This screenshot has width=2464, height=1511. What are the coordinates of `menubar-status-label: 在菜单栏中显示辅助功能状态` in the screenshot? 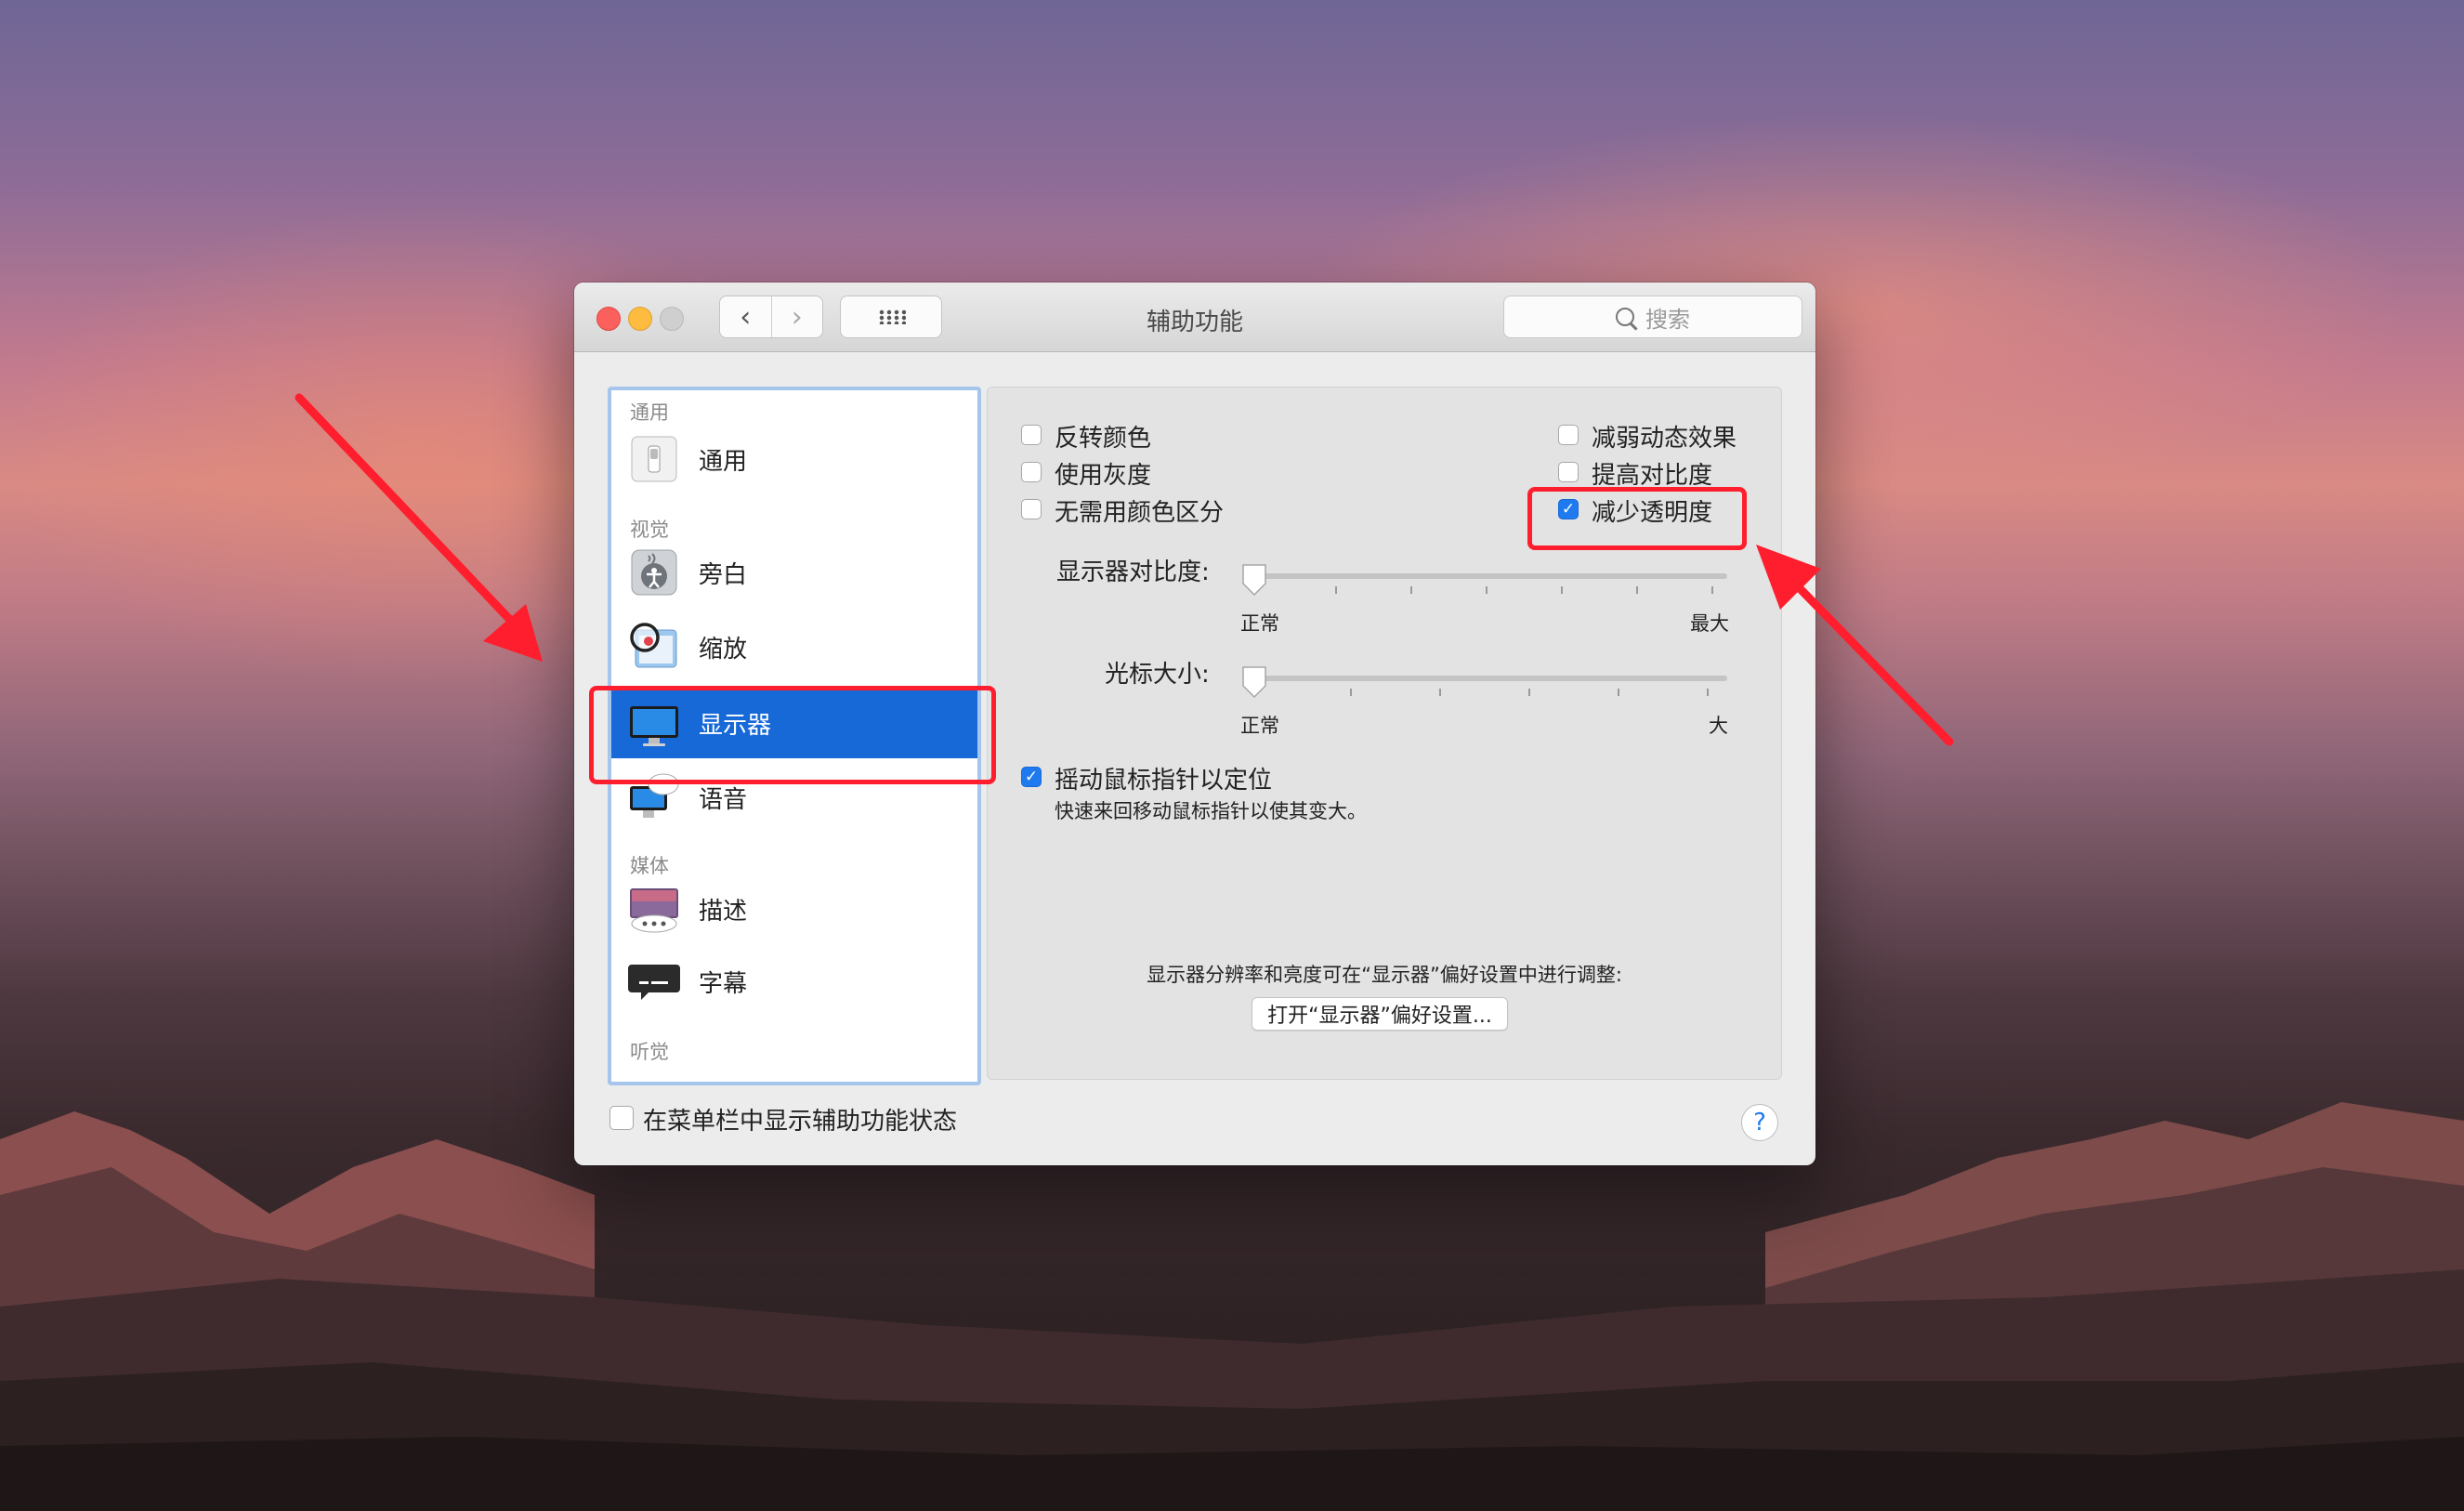 It's located at (801, 1122).